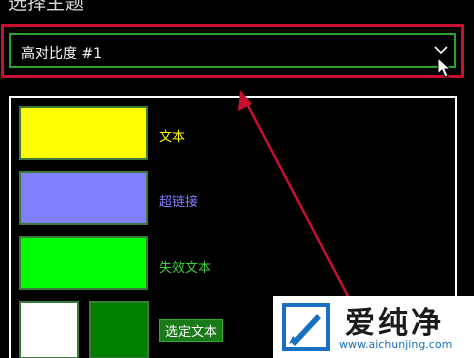 This screenshot has width=474, height=358. I want to click on selected-text-label: 选定文本, so click(191, 330).